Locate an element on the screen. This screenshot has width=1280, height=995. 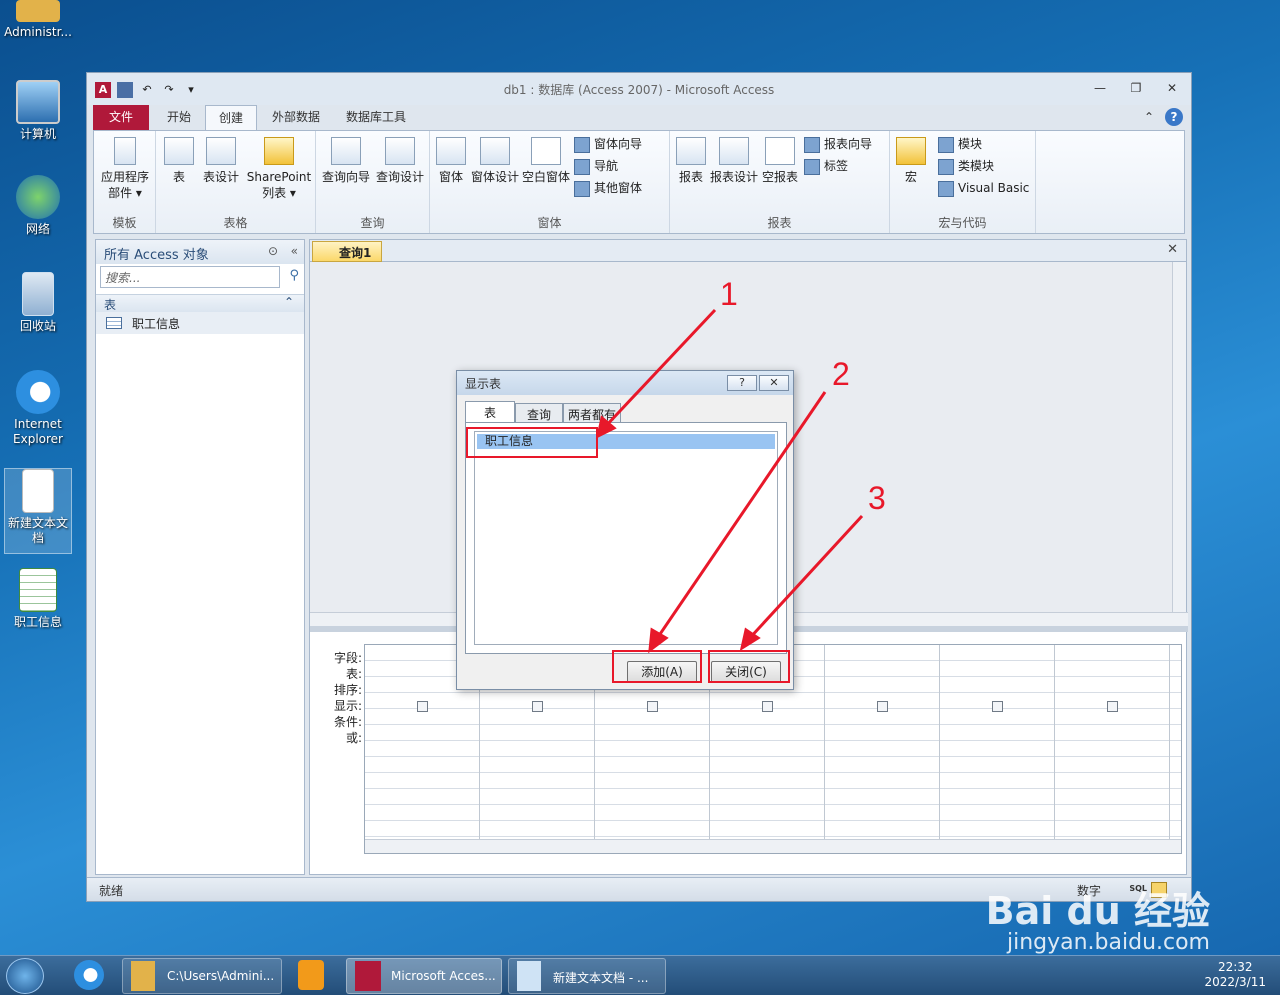
annotation-number-2: 2 is located at coordinates (841, 374).